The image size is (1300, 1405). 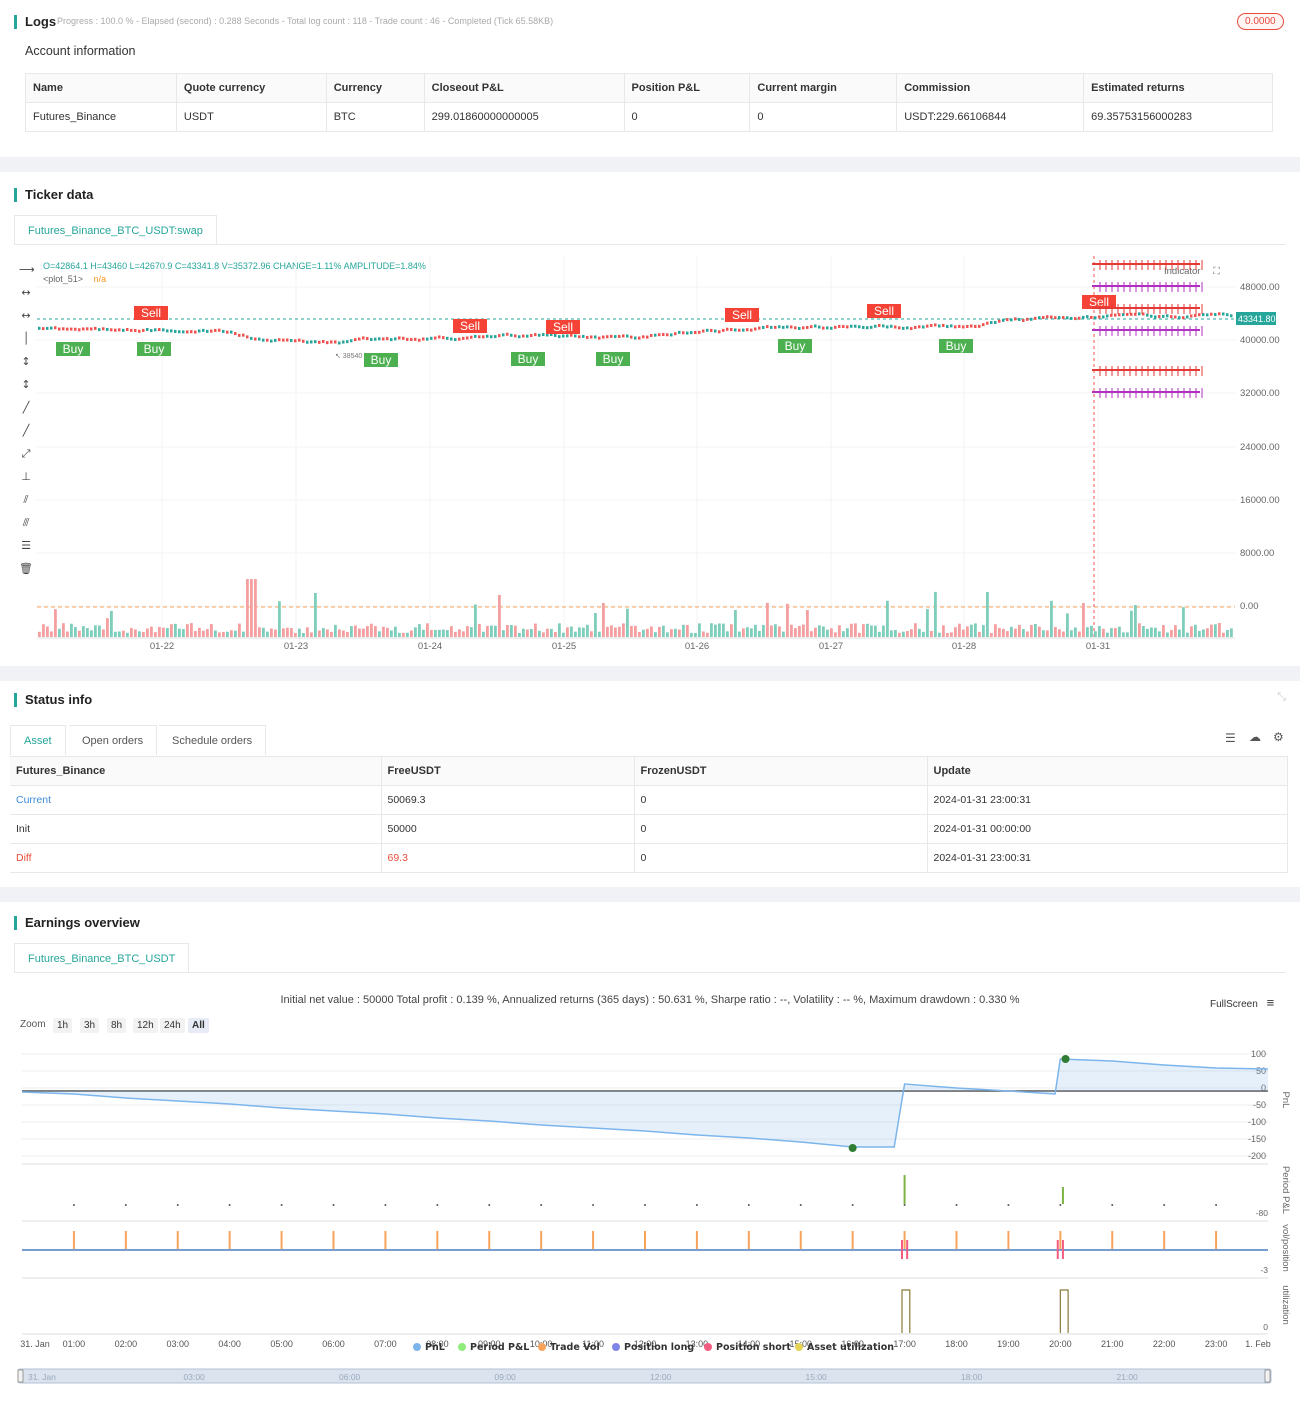 What do you see at coordinates (213, 740) in the screenshot?
I see `tab-schedule-orders: Schedule orders` at bounding box center [213, 740].